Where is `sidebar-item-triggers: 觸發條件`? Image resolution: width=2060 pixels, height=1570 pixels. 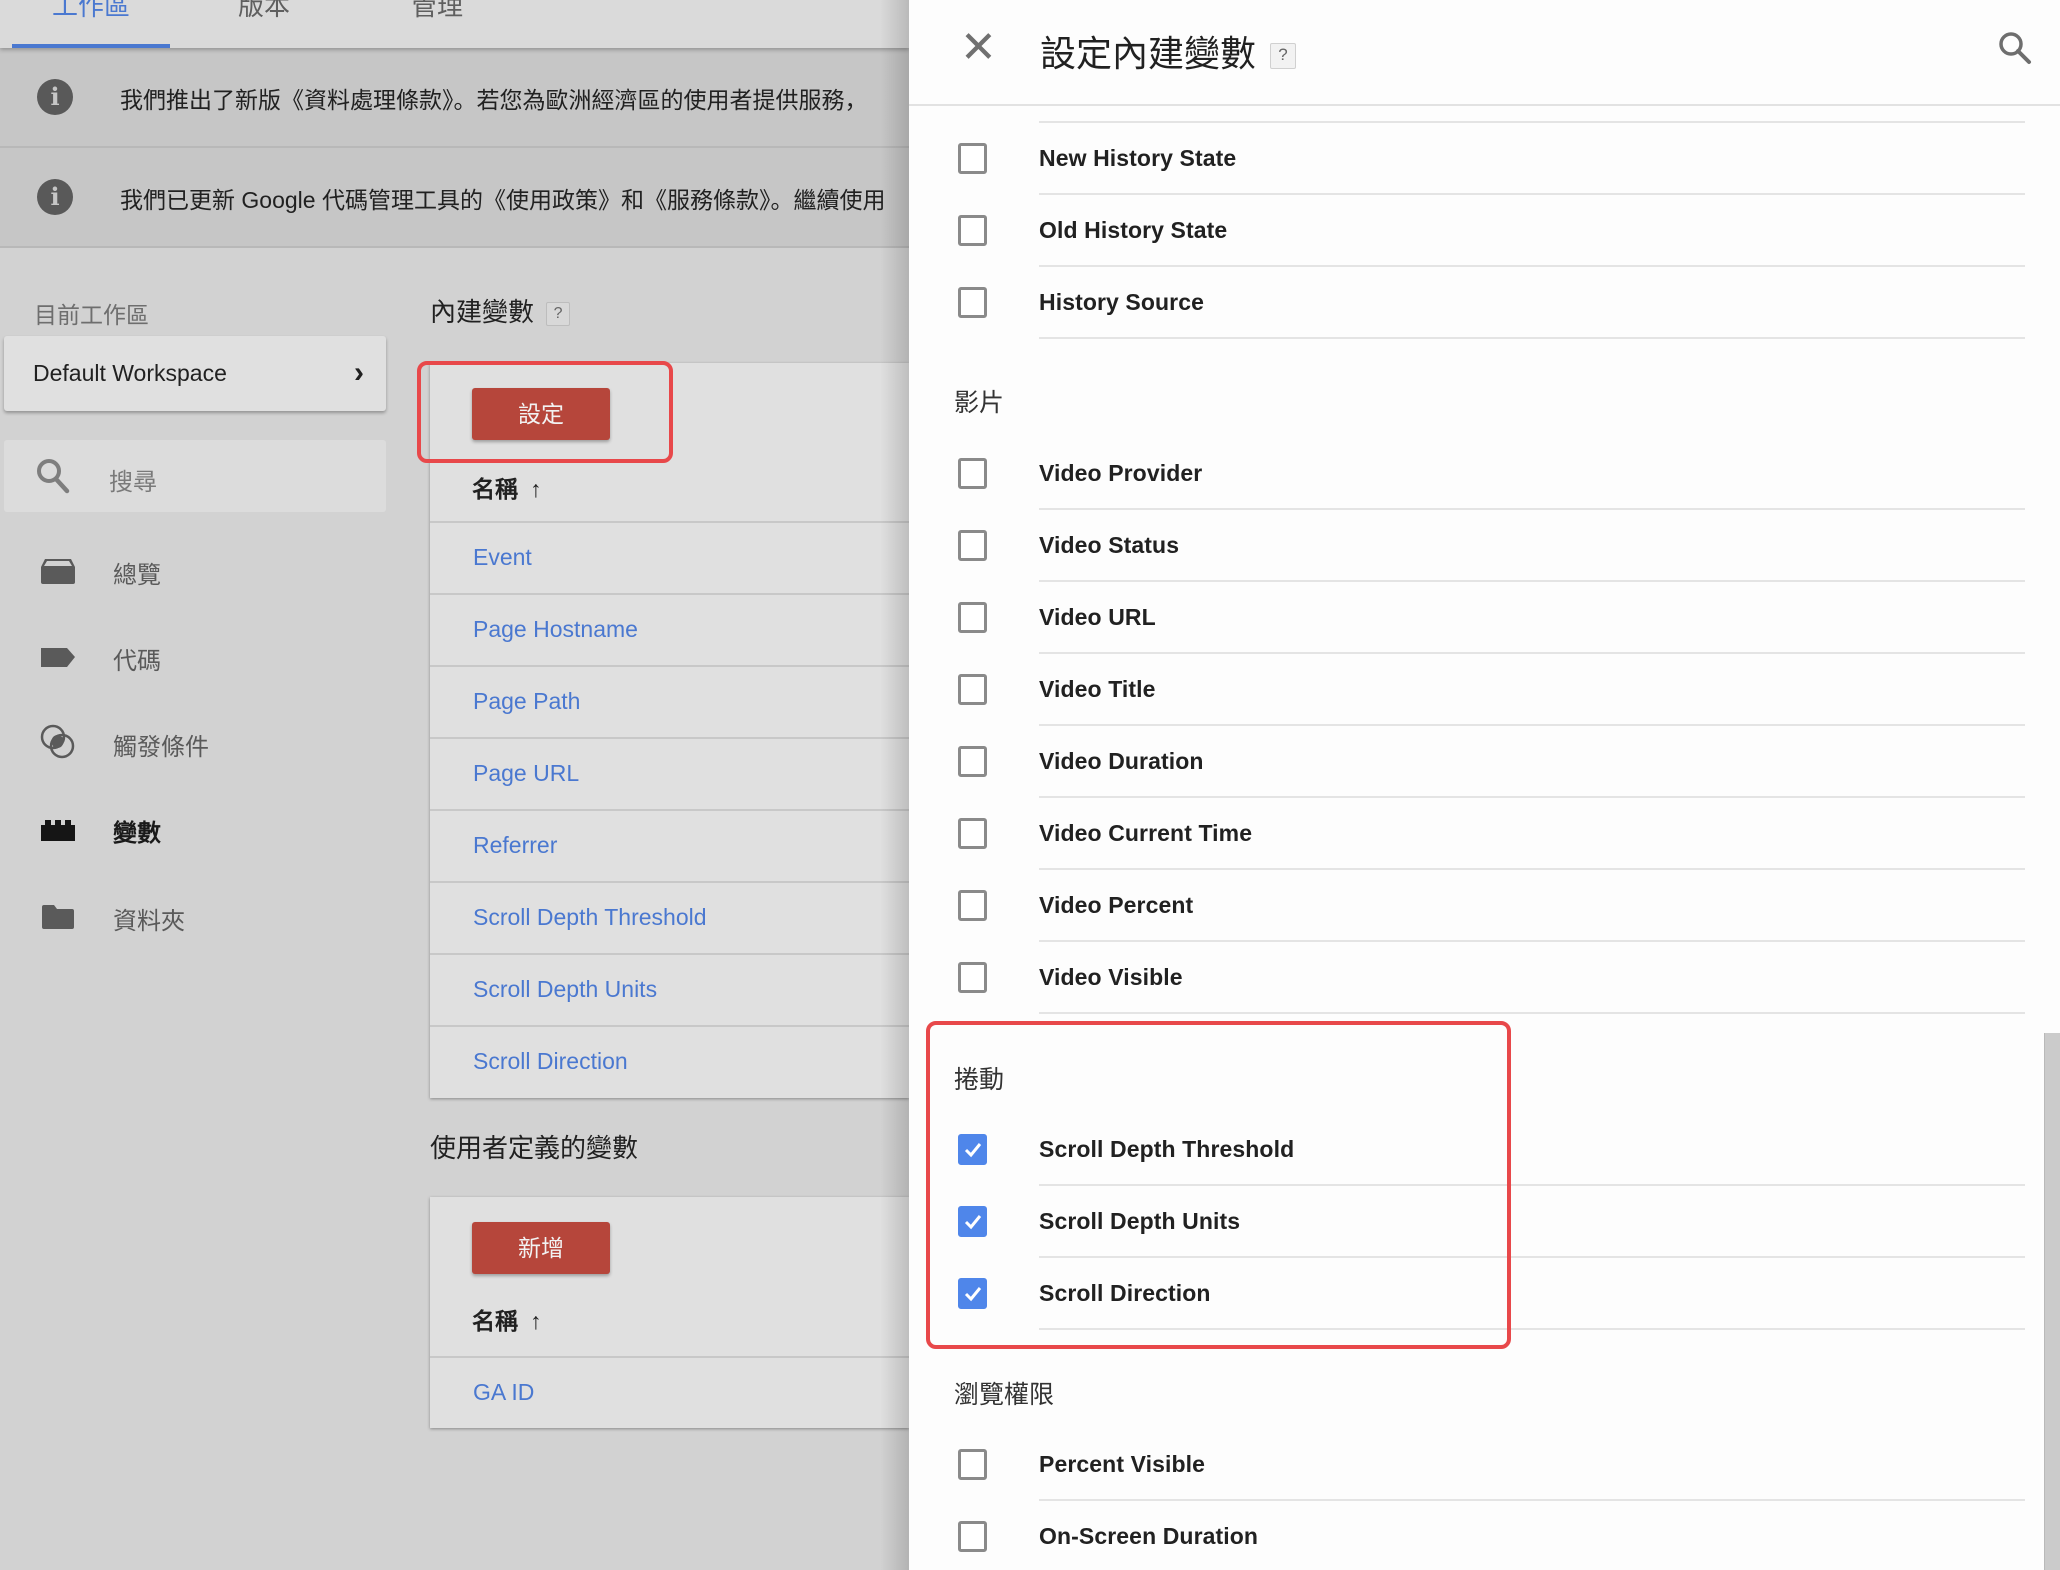 sidebar-item-triggers: 觸發條件 is located at coordinates (195, 743).